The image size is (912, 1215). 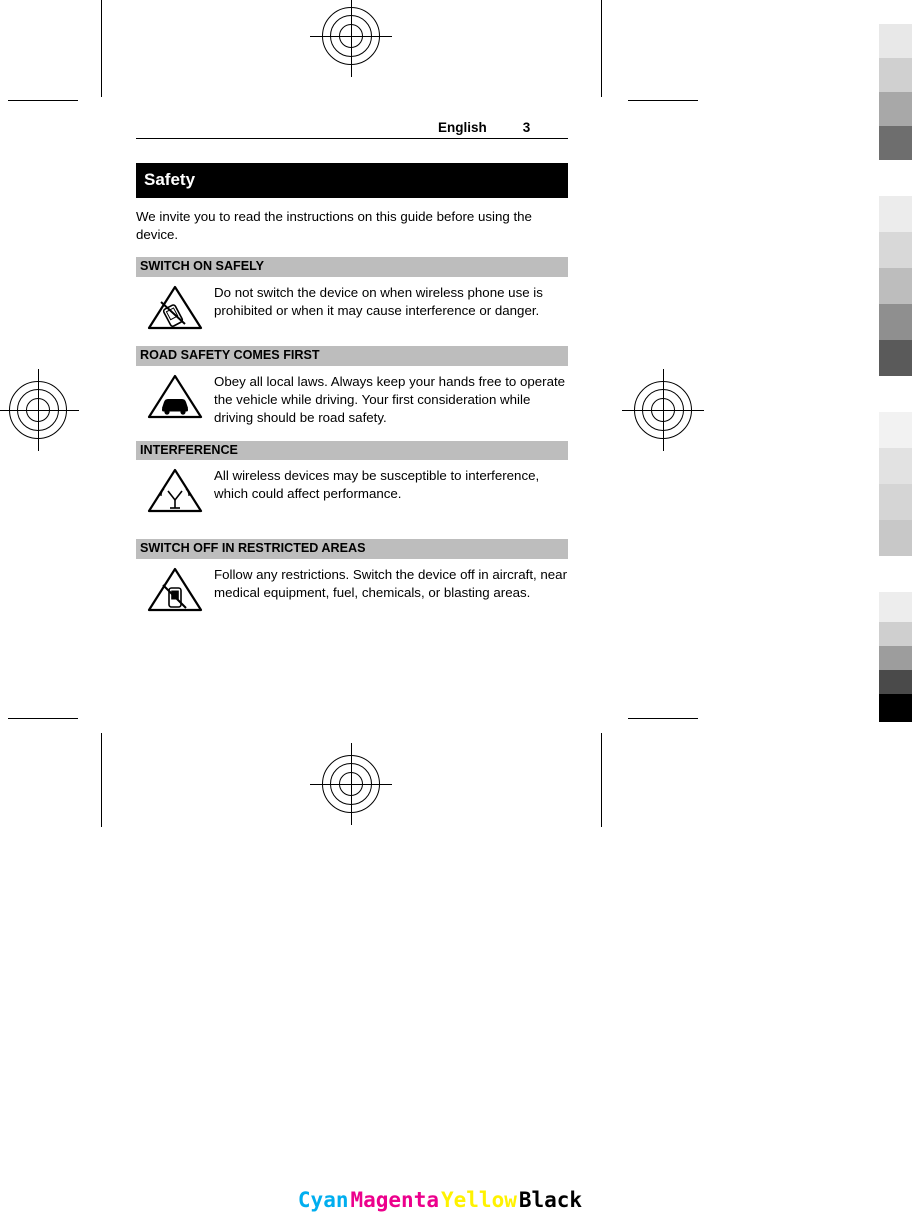 I want to click on crop-line-right-vertical-bottom, so click(x=601, y=780).